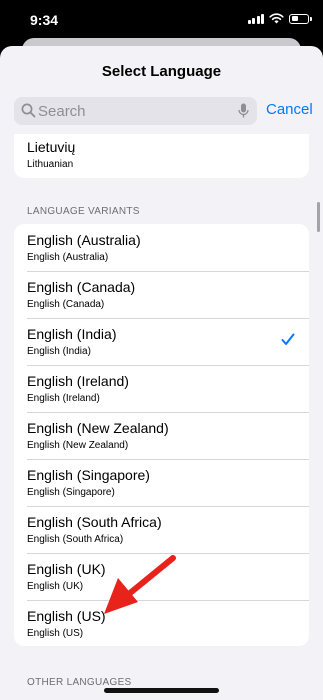  What do you see at coordinates (59, 351) in the screenshot?
I see `language-english-name: English (India)` at bounding box center [59, 351].